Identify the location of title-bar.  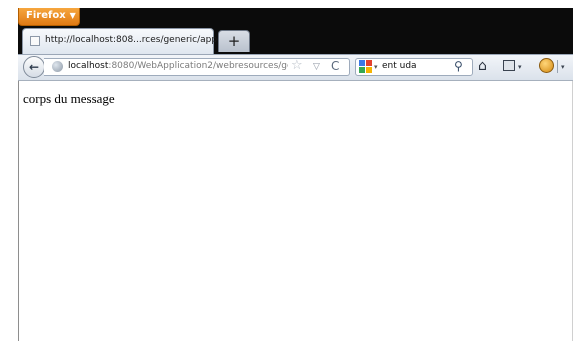
(295, 18).